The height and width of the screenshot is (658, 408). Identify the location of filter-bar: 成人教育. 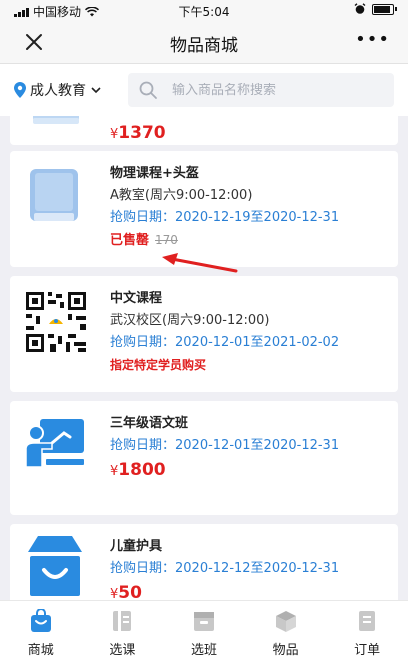
(204, 90).